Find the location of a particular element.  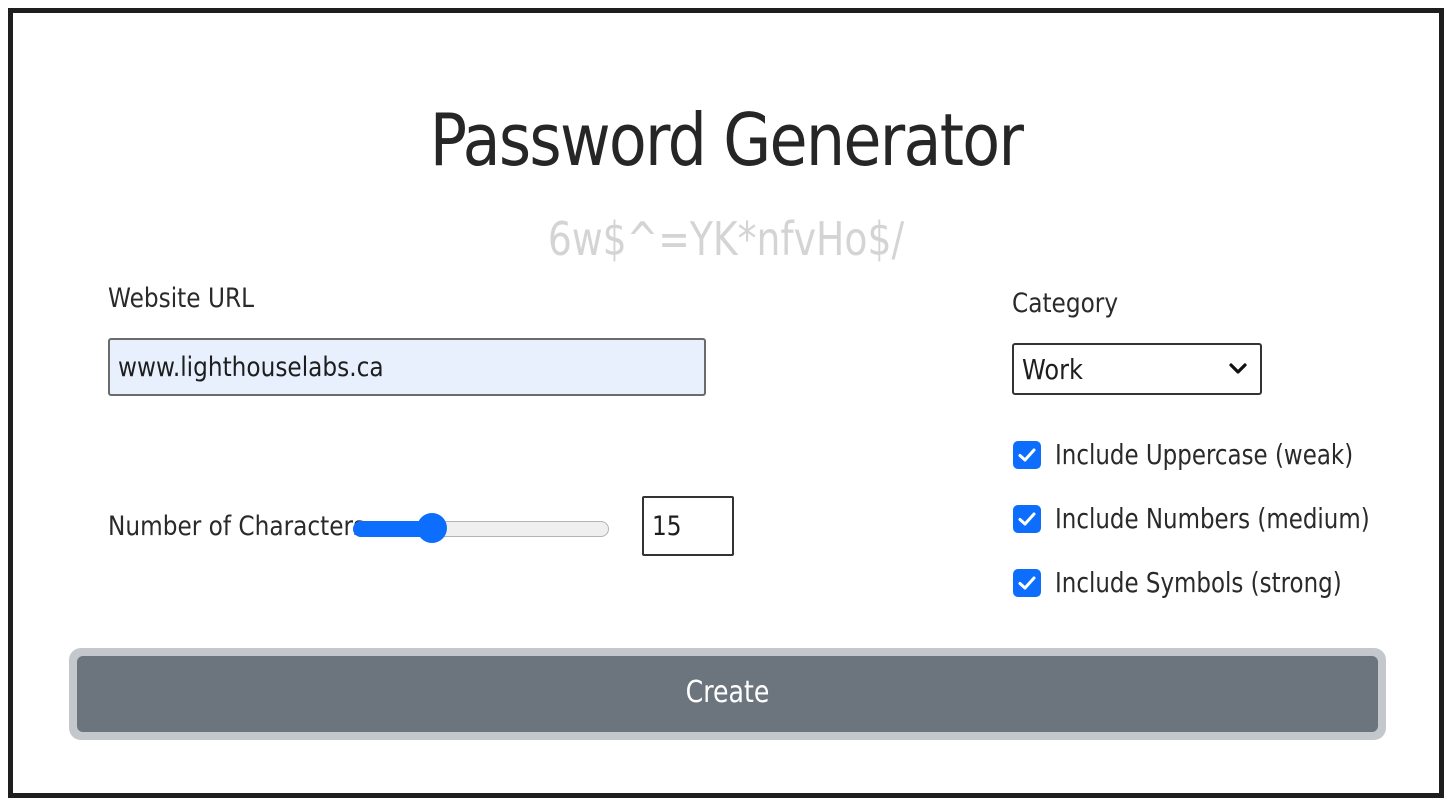

website-url-label: Website URL is located at coordinates (181, 298).